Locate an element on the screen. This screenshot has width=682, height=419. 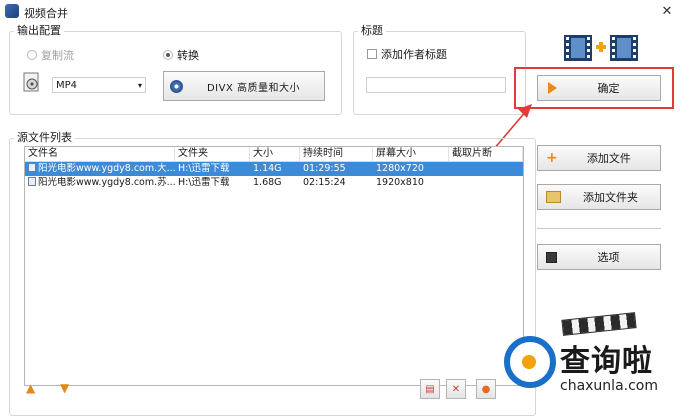
folder-add-icon is located at coordinates (553, 197).